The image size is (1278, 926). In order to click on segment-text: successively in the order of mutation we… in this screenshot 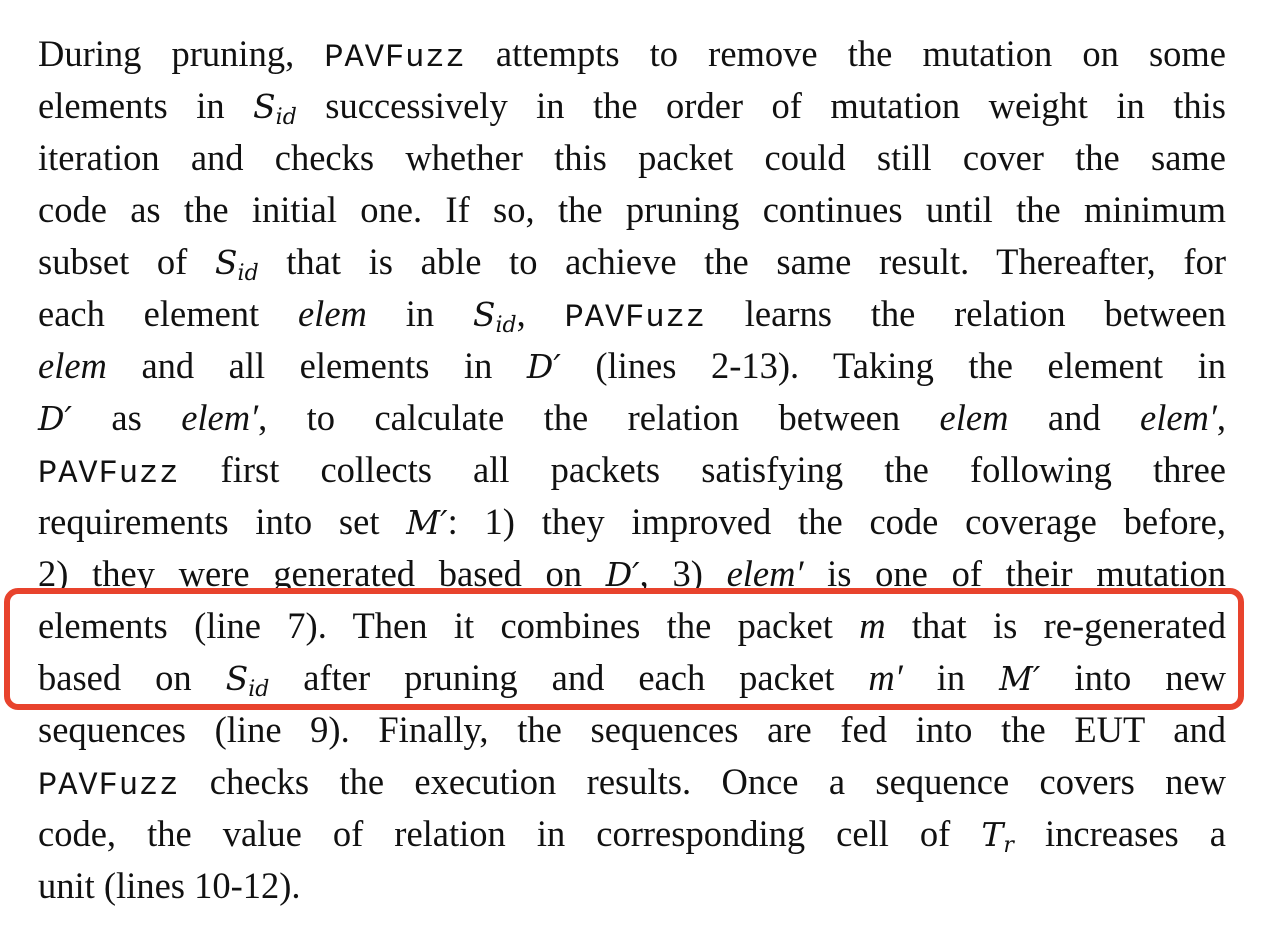, I will do `click(761, 105)`.